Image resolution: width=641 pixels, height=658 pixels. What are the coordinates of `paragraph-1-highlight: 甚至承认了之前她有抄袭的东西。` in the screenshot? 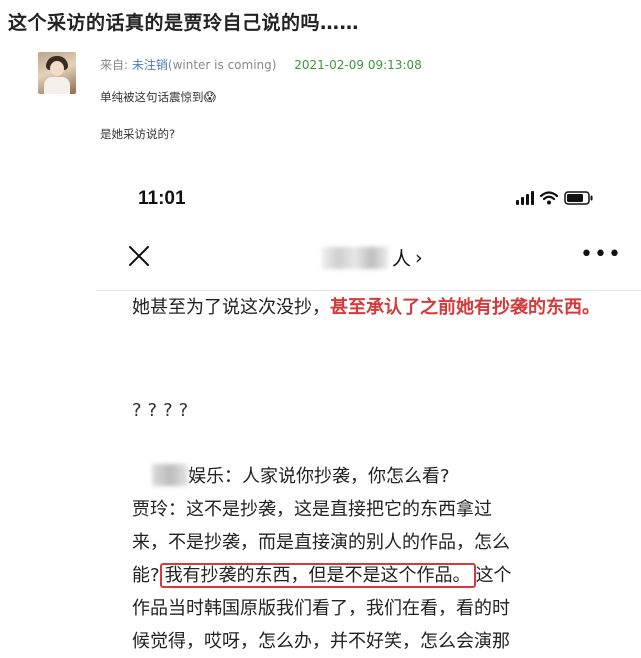 It's located at (465, 307).